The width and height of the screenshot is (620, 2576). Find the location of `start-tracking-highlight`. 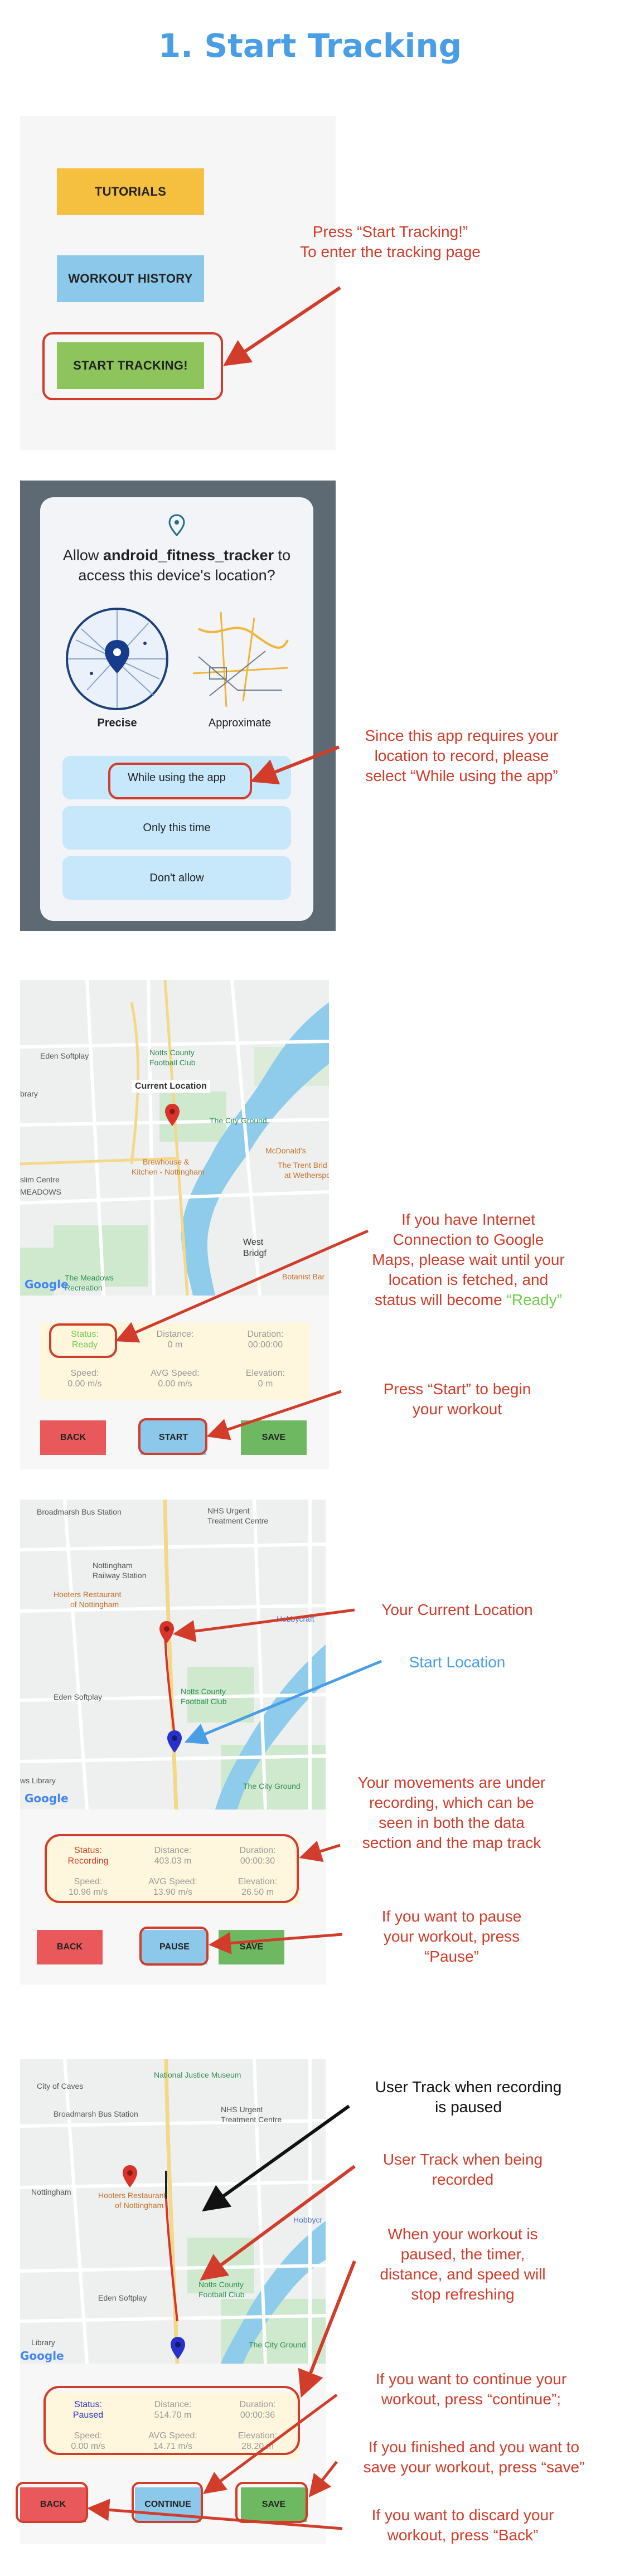

start-tracking-highlight is located at coordinates (132, 366).